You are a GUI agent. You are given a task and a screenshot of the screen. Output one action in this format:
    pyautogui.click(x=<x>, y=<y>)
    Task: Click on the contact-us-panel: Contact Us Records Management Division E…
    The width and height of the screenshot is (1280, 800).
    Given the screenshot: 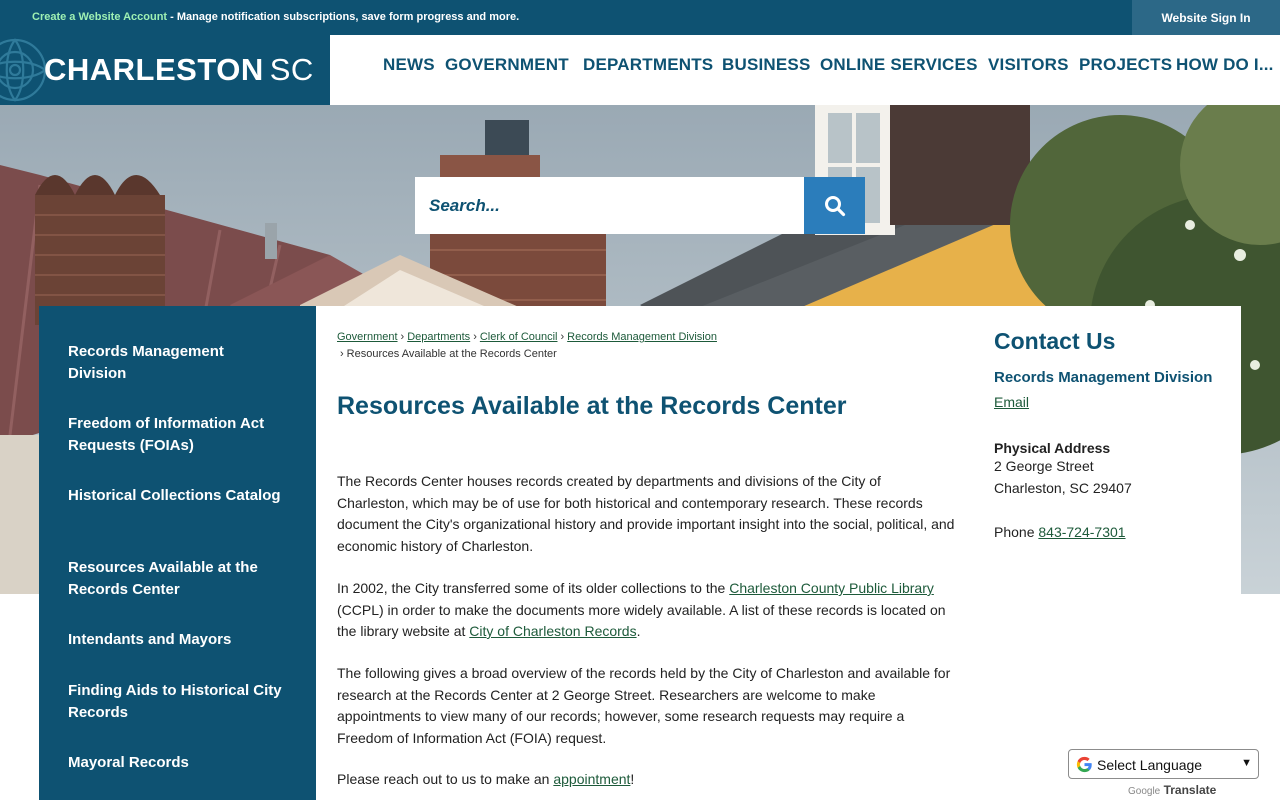 What is the action you would take?
    pyautogui.click(x=1114, y=434)
    